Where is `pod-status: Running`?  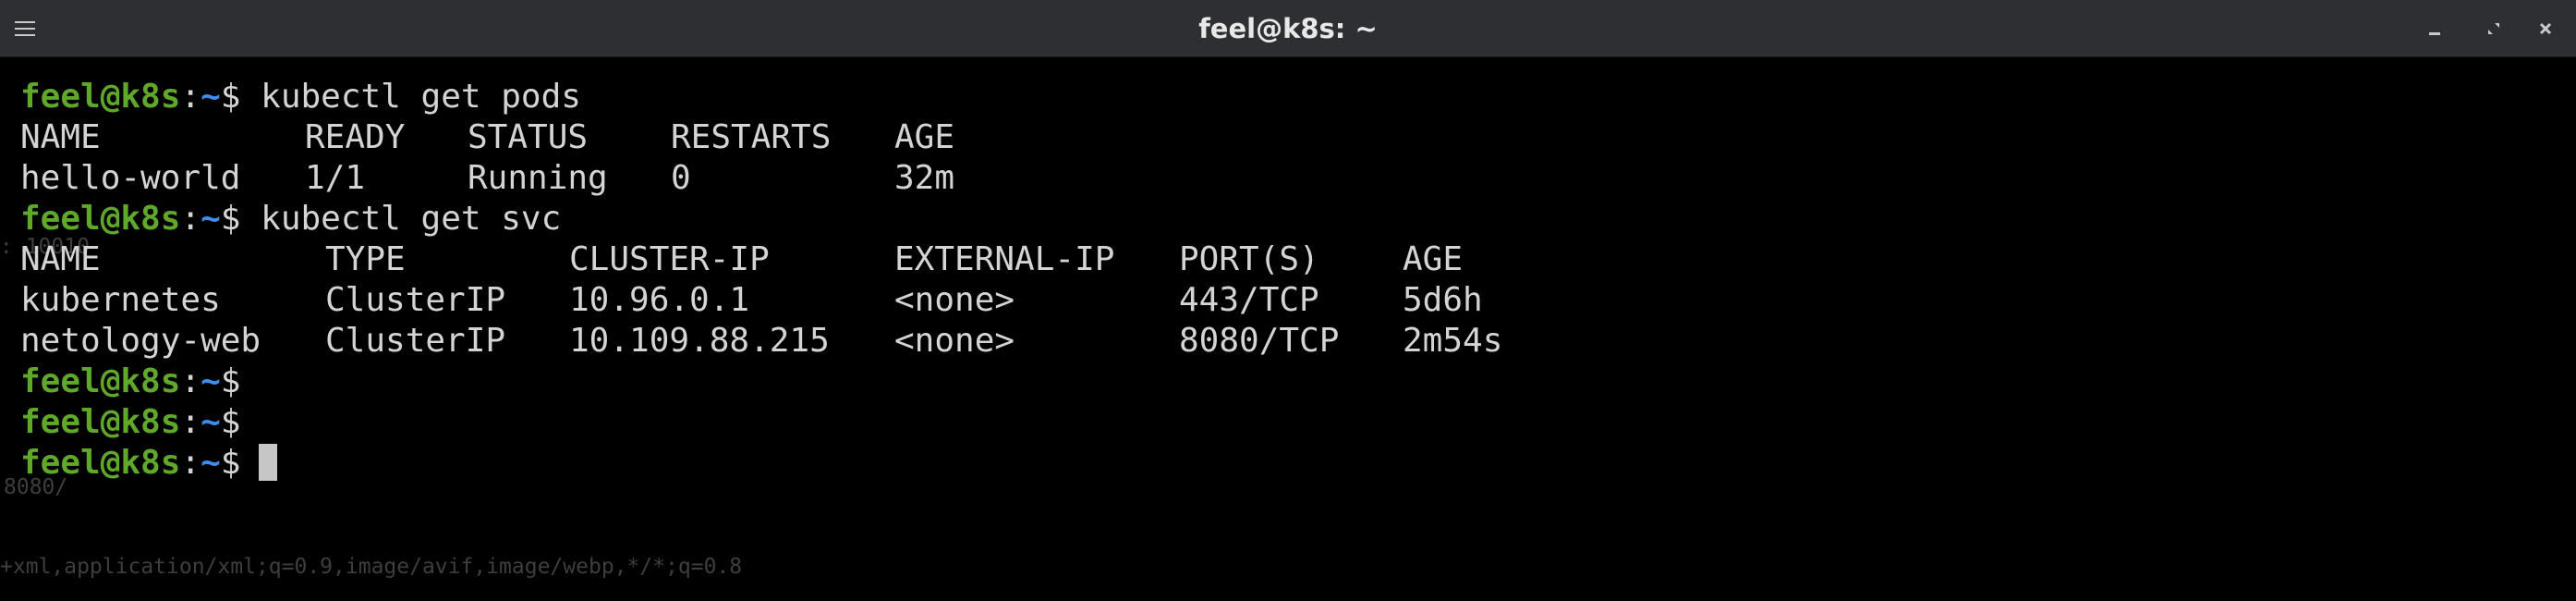 pod-status: Running is located at coordinates (538, 178).